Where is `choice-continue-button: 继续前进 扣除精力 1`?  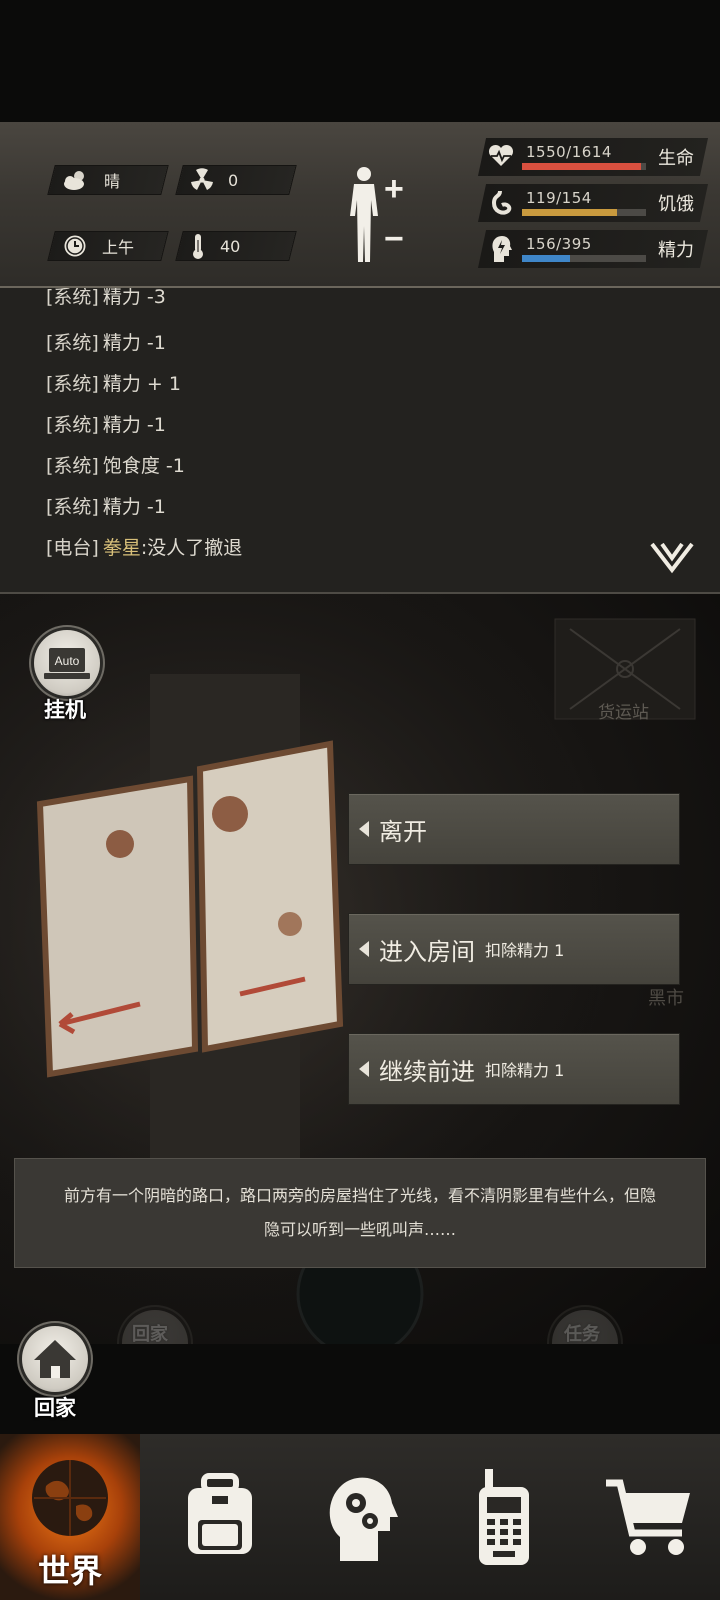 choice-continue-button: 继续前进 扣除精力 1 is located at coordinates (514, 1069).